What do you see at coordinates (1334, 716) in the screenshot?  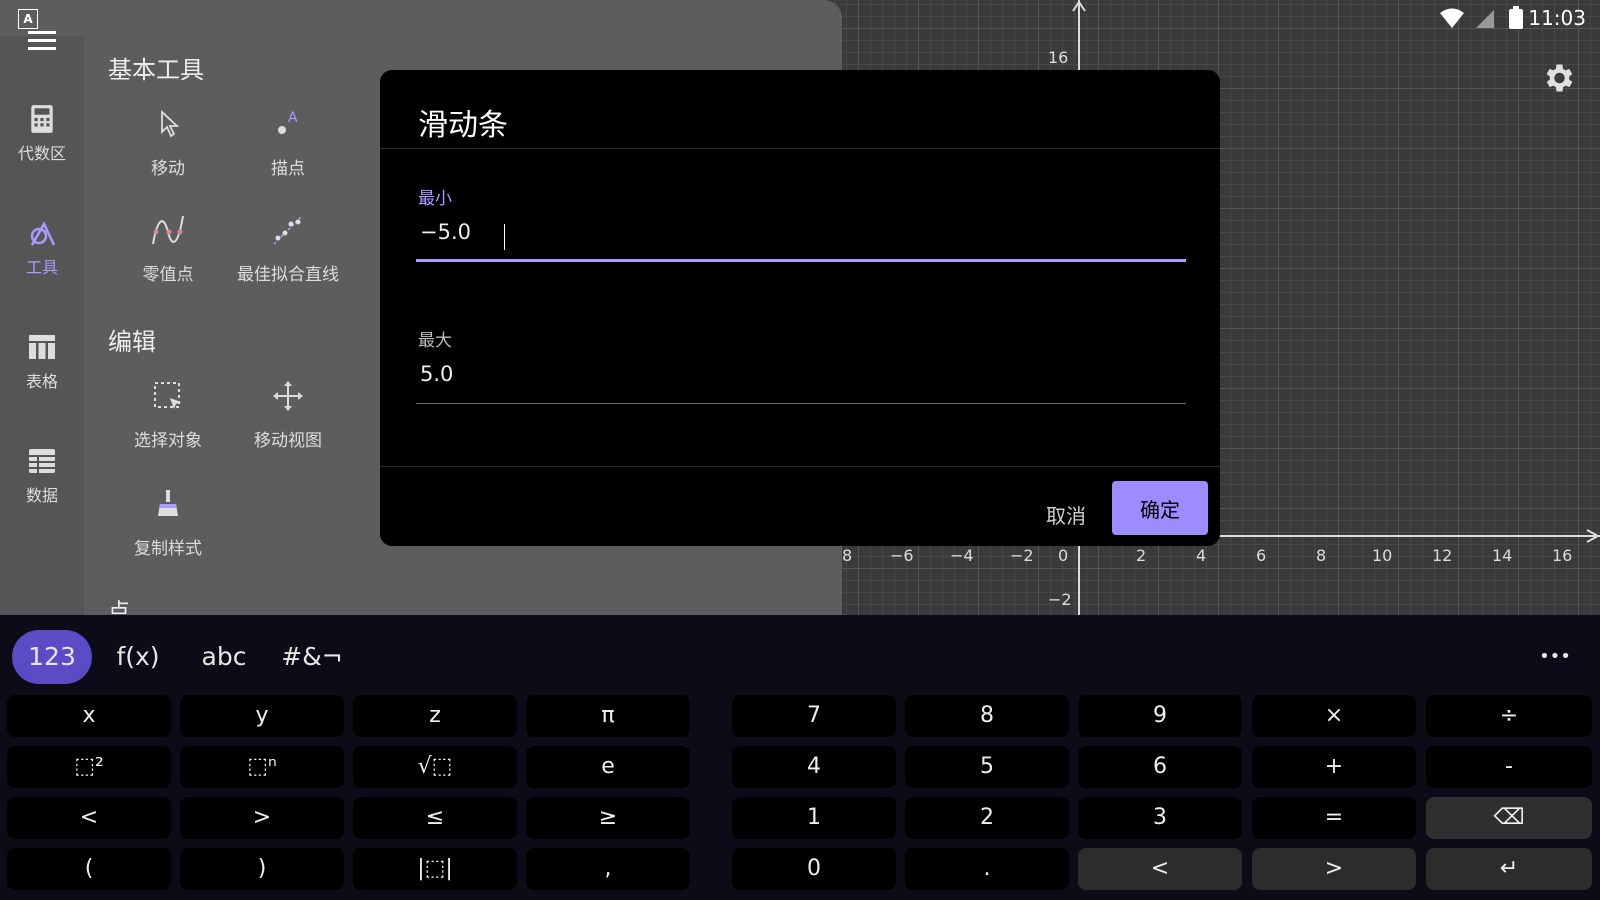 I see `key-multiply: ×` at bounding box center [1334, 716].